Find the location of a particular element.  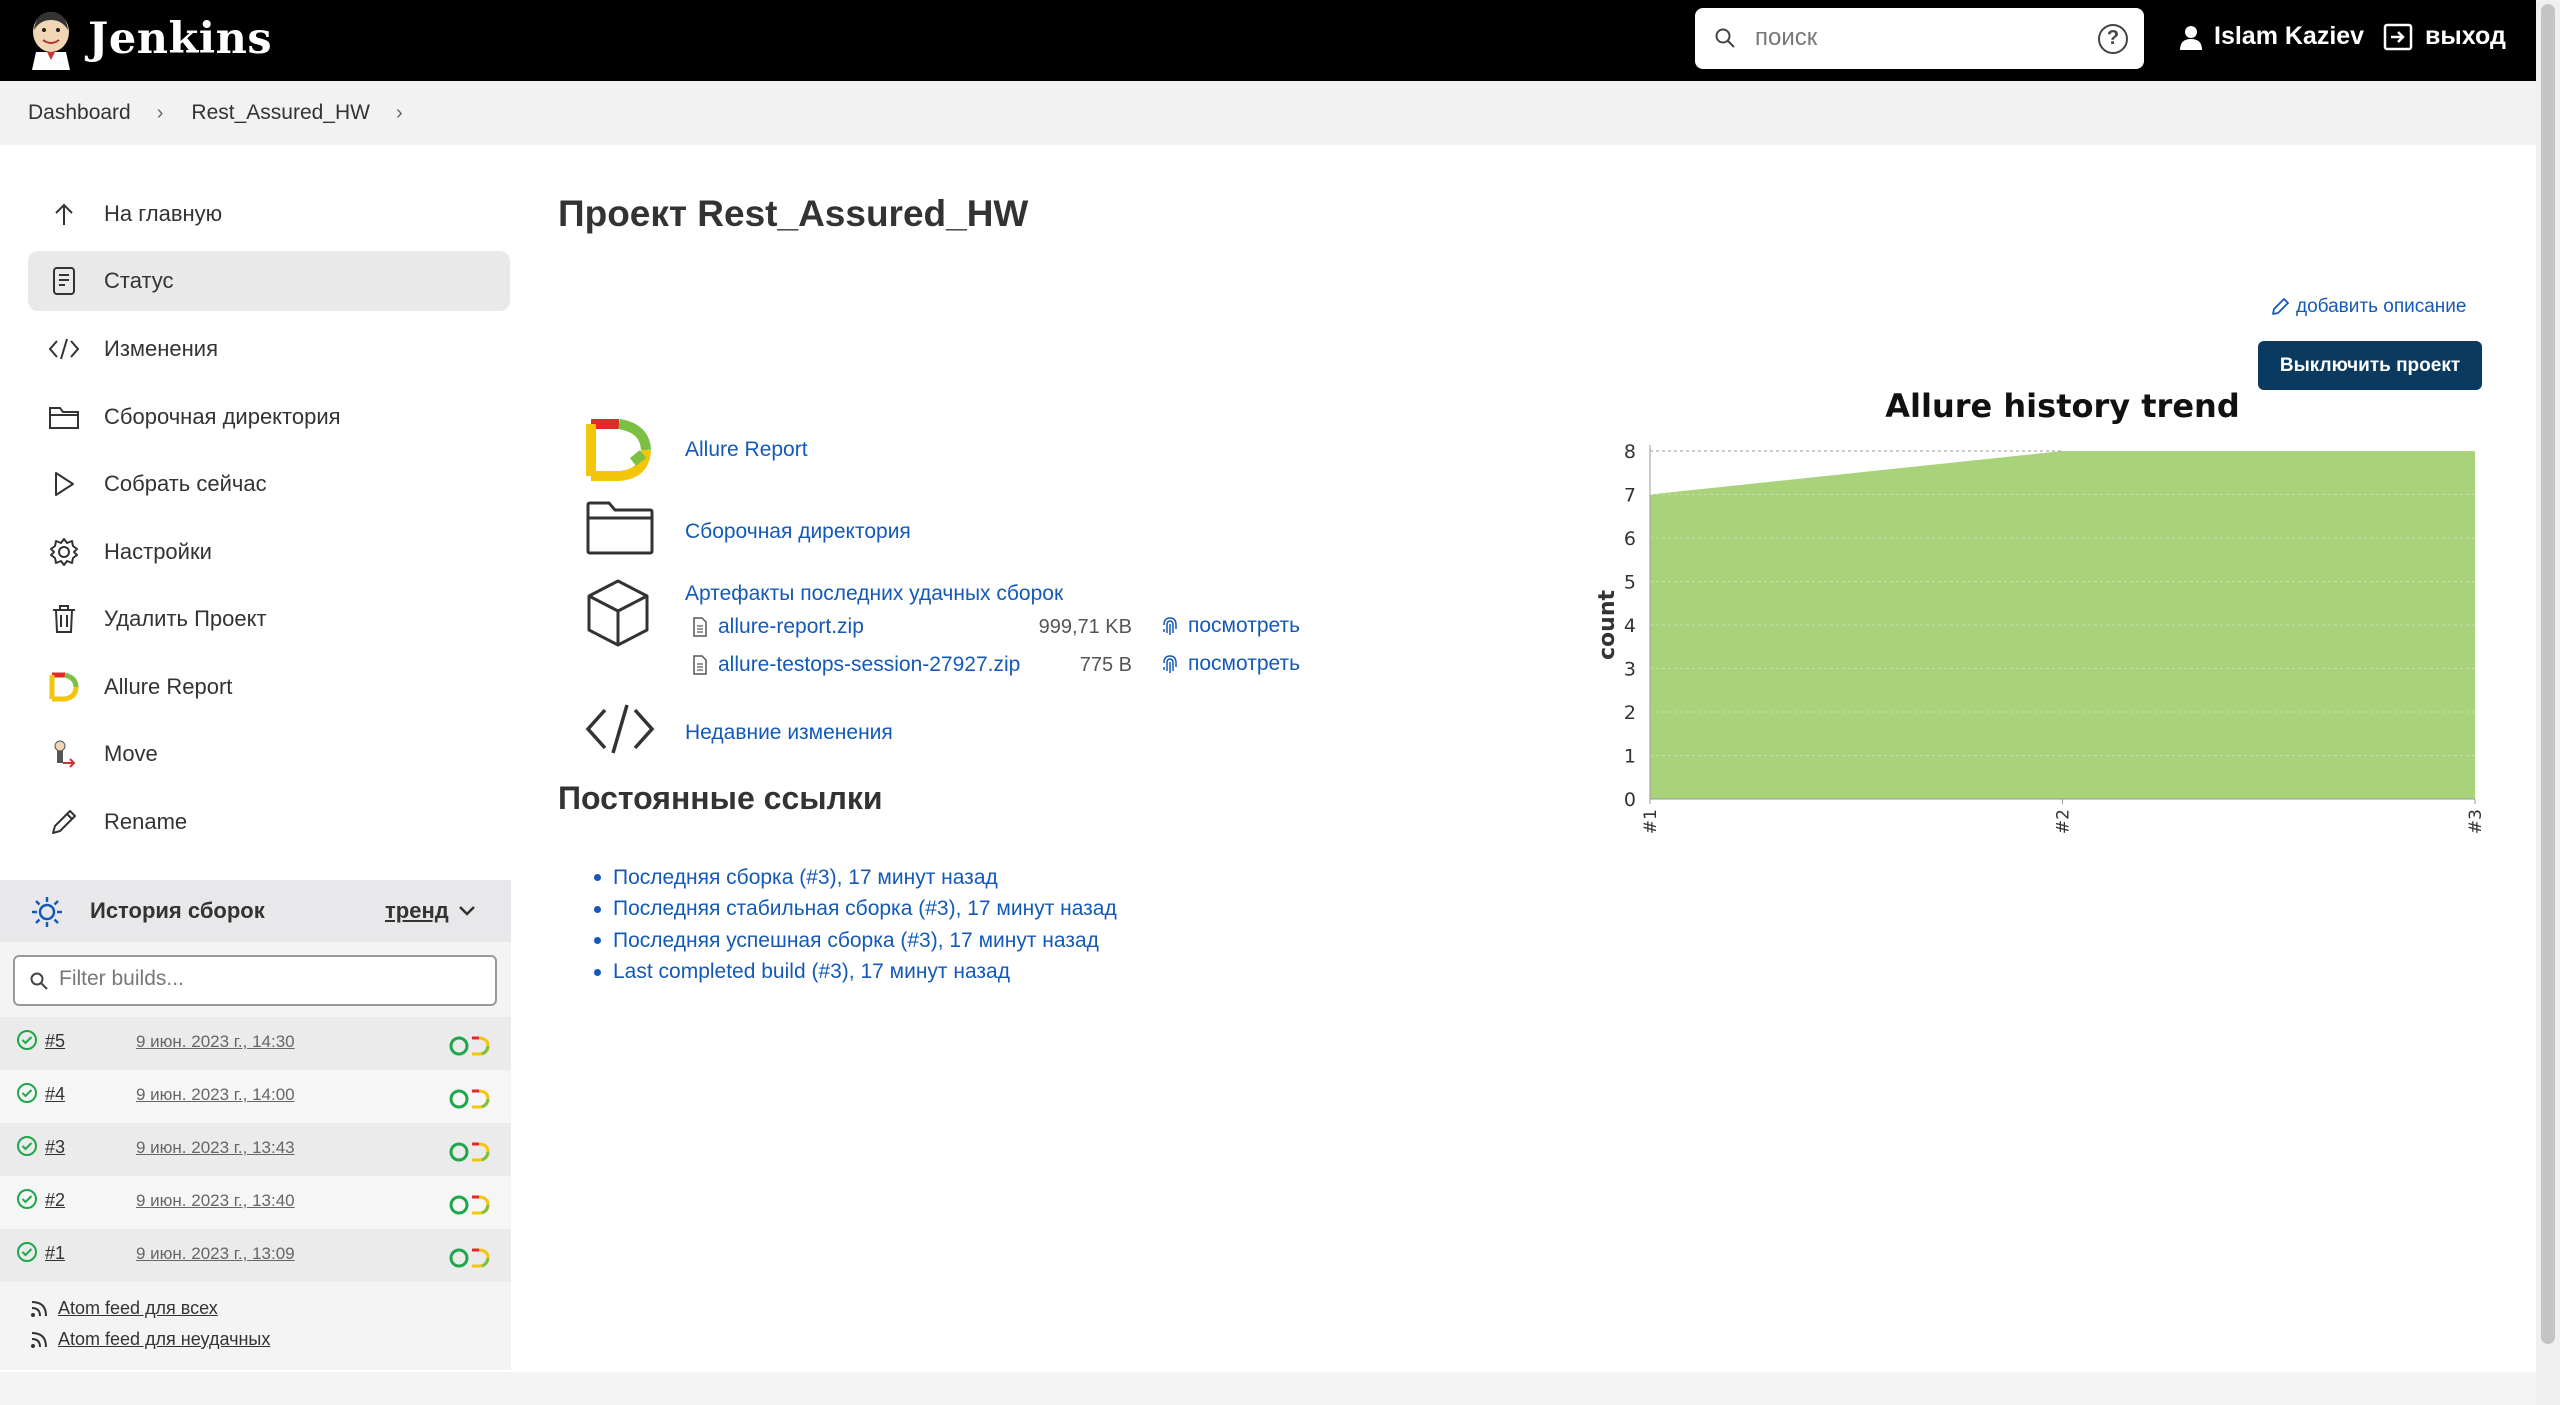

artifact-row: allure-testops-session-27927.zip is located at coordinates (856, 665).